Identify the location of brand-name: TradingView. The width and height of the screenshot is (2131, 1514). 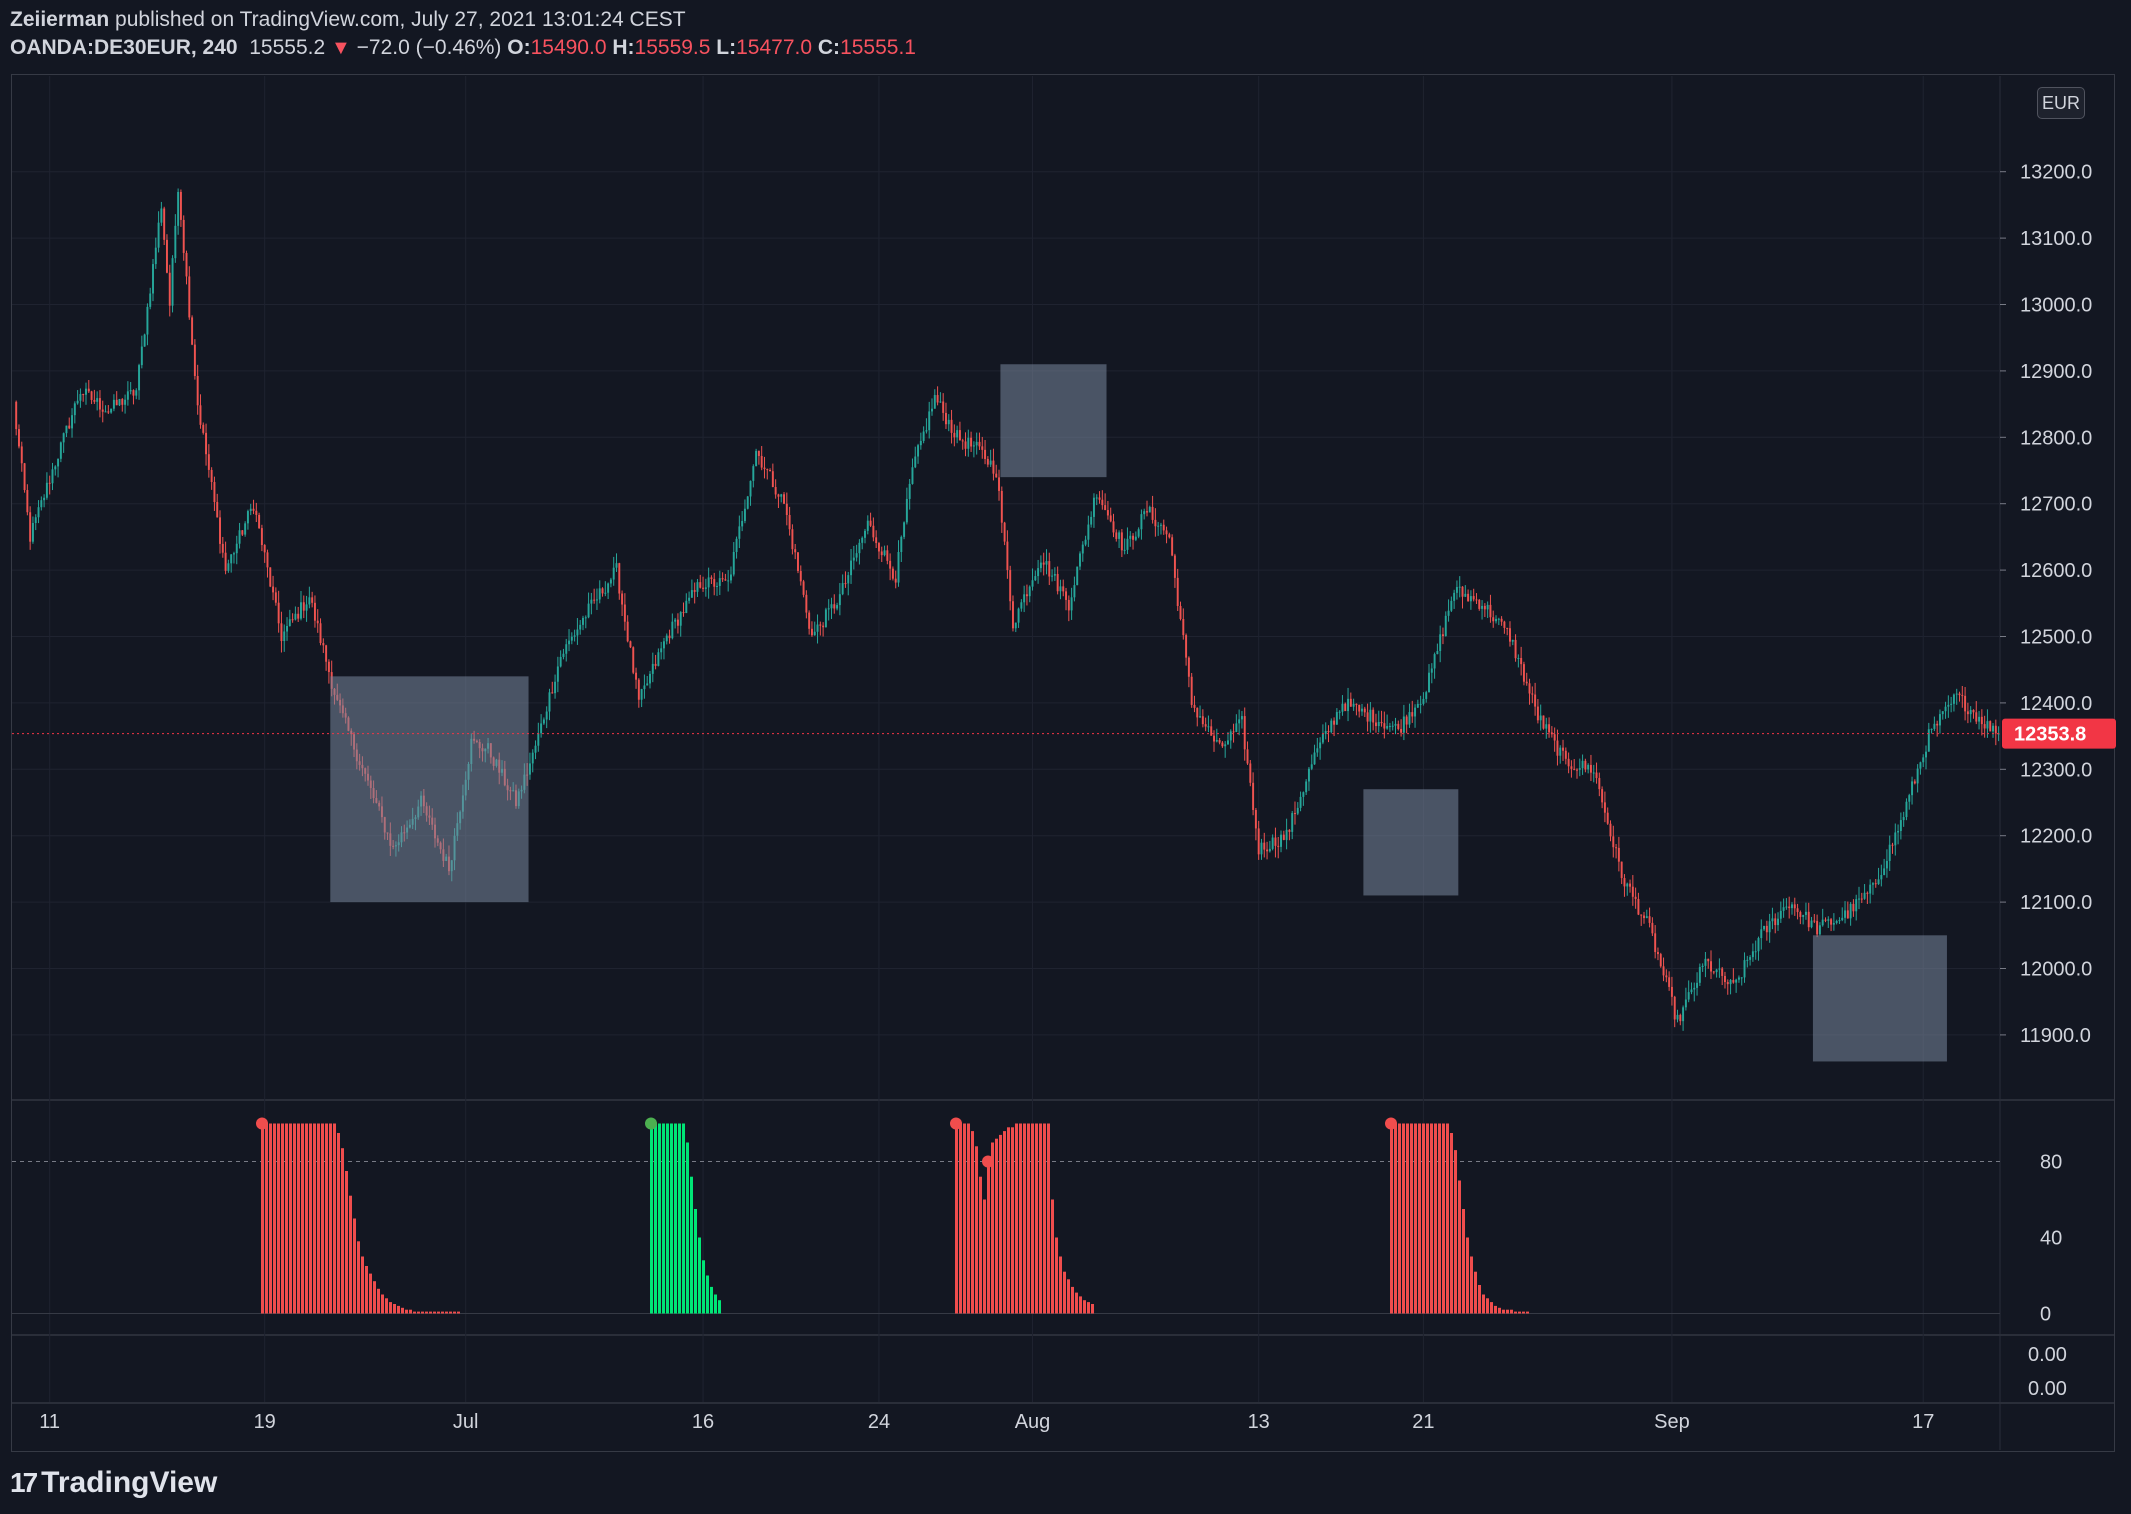
(129, 1482).